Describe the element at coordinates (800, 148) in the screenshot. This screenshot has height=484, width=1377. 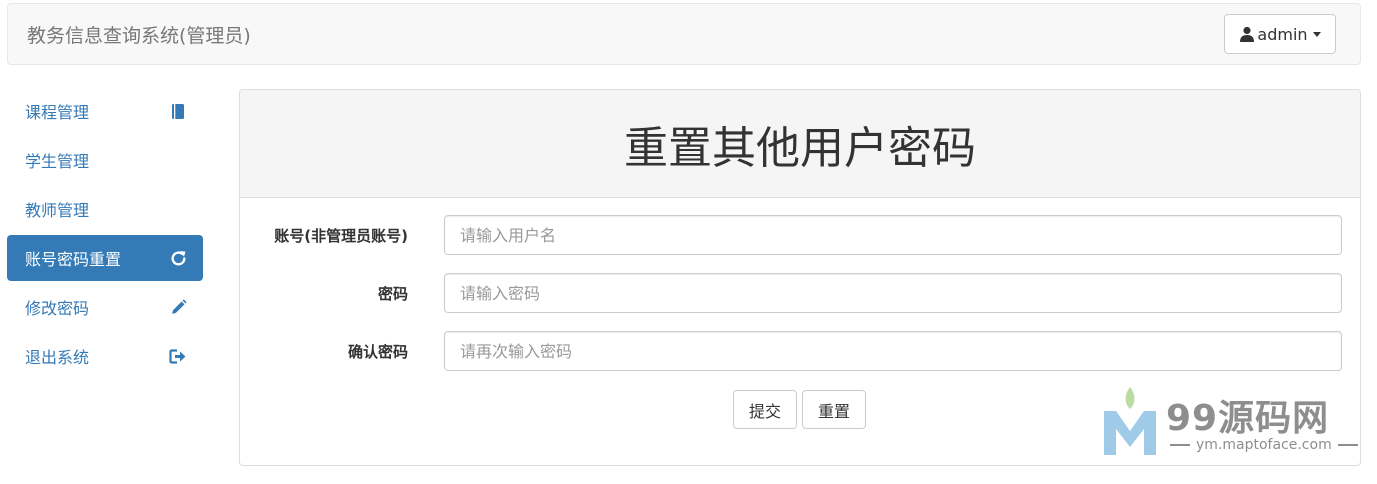
I see `page-title: 重置其他用户密码` at that location.